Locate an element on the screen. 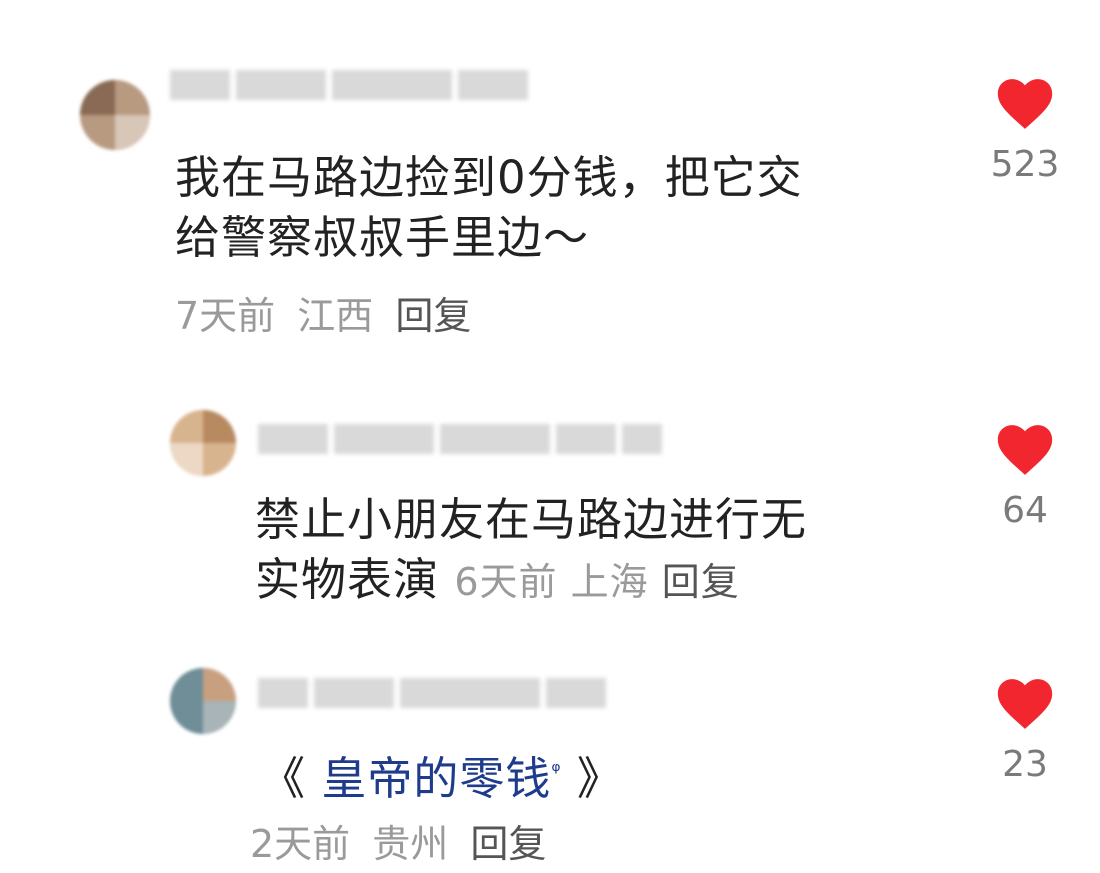 The height and width of the screenshot is (873, 1100). comment-meta: 6天前 上海 回复 is located at coordinates (596, 582).